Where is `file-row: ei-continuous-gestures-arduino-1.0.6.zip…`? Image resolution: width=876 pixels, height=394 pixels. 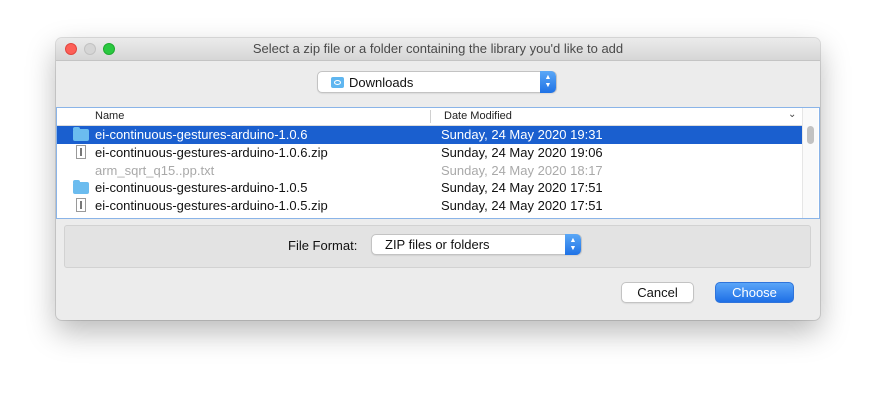 file-row: ei-continuous-gestures-arduino-1.0.6.zip… is located at coordinates (429, 153).